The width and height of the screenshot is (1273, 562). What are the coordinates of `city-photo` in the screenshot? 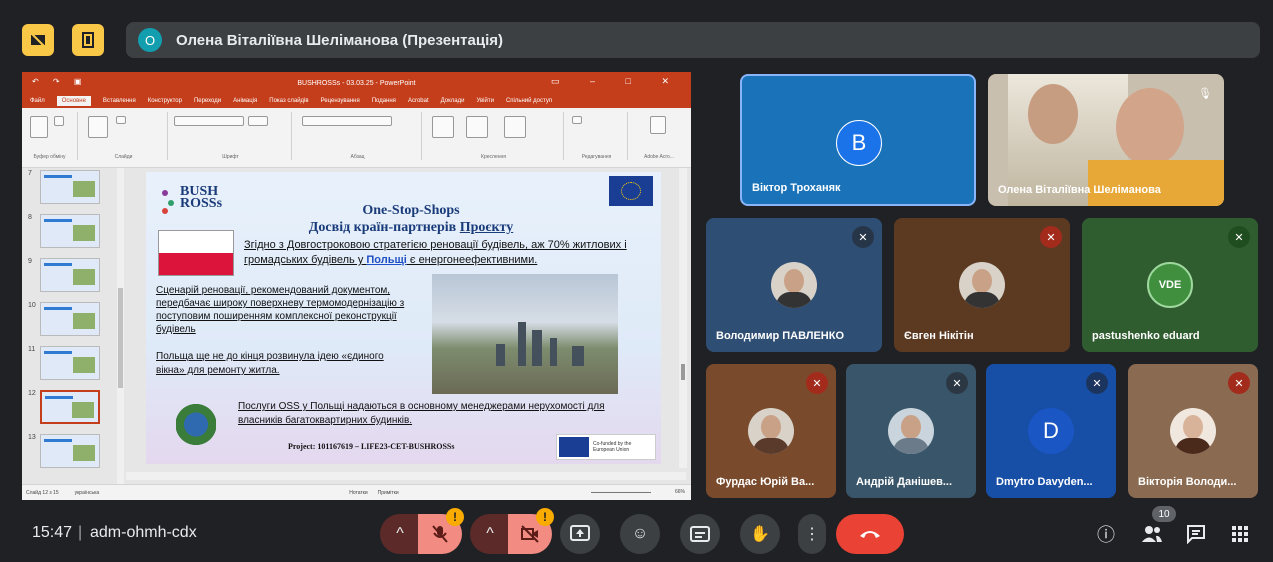 It's located at (525, 334).